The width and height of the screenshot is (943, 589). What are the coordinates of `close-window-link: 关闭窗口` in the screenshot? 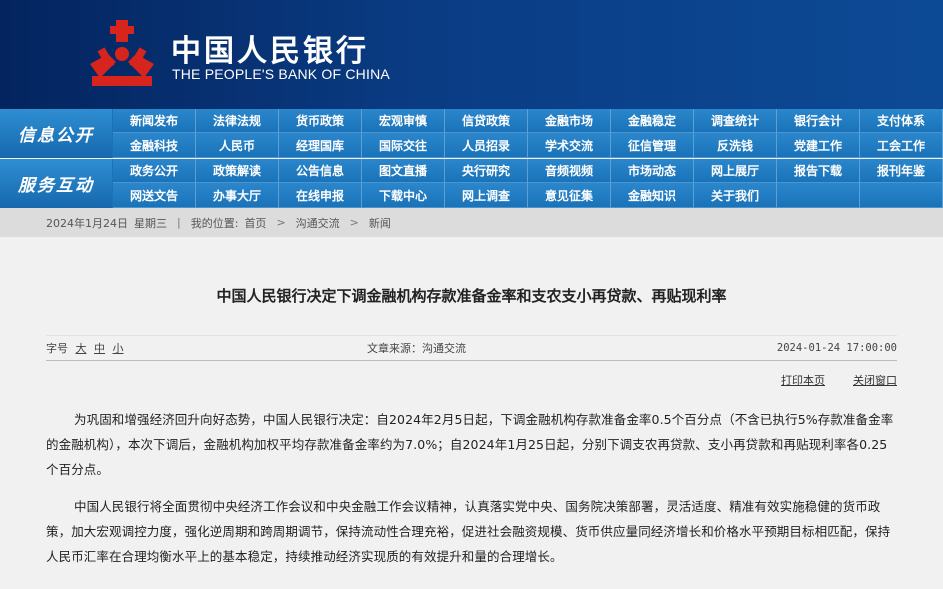 It's located at (875, 380).